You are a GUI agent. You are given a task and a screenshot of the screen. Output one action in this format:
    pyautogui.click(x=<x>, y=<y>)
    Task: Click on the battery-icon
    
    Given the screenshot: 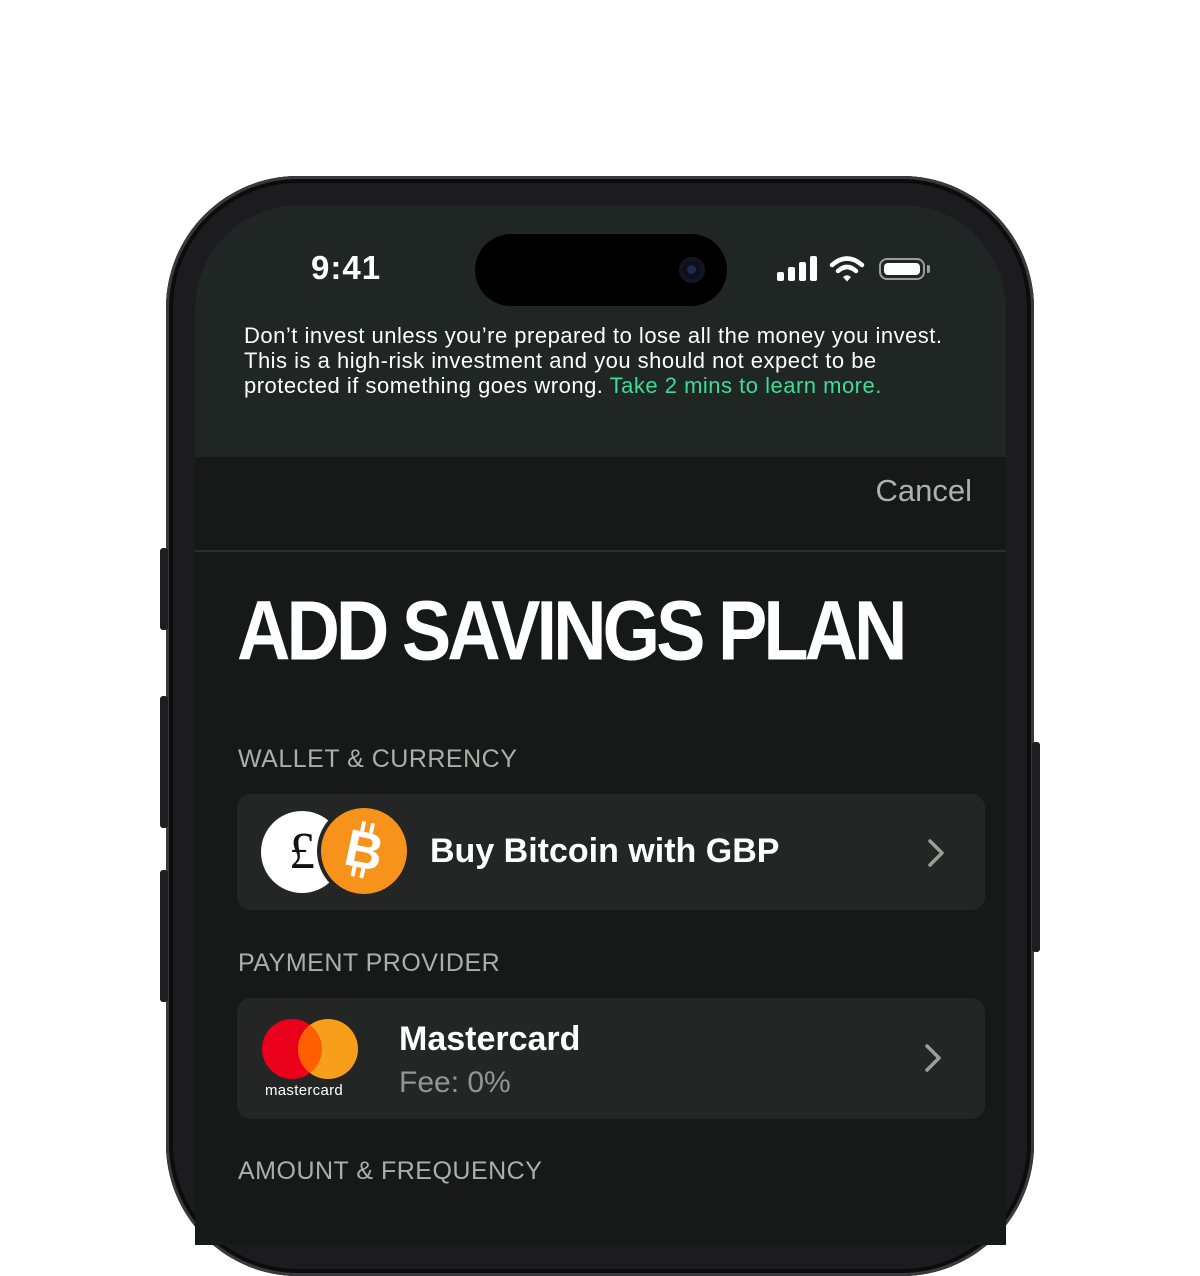 What is the action you would take?
    pyautogui.click(x=902, y=269)
    